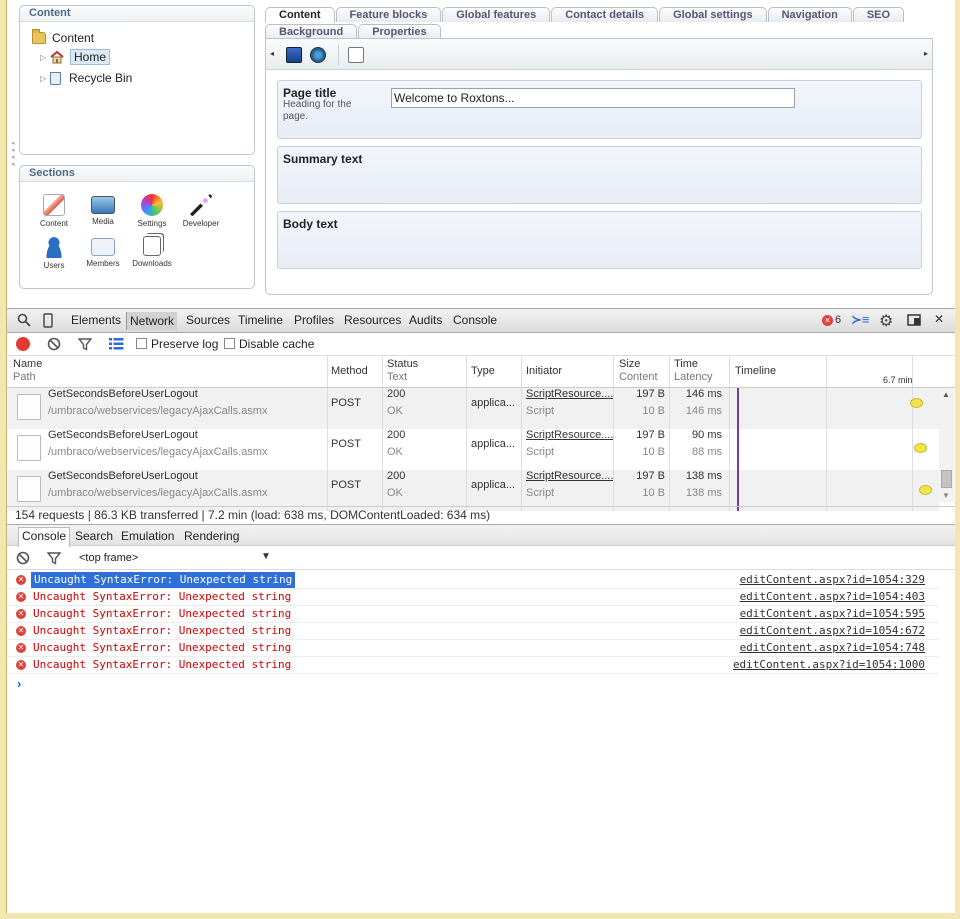  What do you see at coordinates (24, 321) in the screenshot?
I see `inspect-icon` at bounding box center [24, 321].